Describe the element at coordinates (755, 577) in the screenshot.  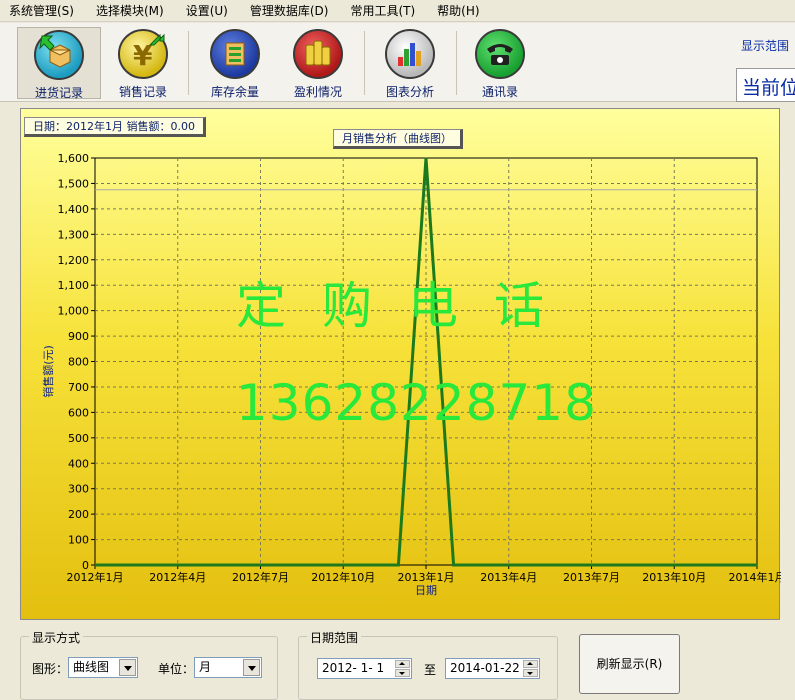
I see `x-tick-label: 2014年1月` at that location.